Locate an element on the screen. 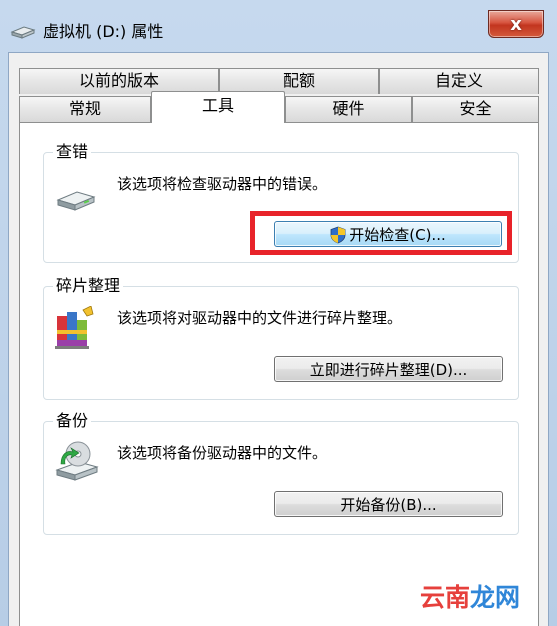 This screenshot has height=626, width=557. tab-security: 安全 is located at coordinates (475, 109).